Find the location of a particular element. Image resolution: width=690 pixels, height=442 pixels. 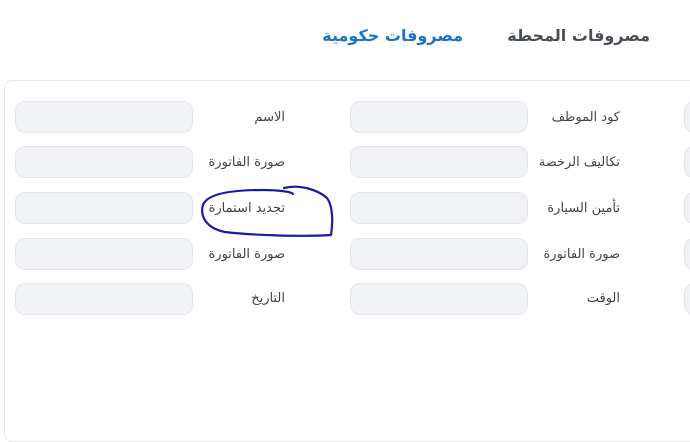

registration-renewal-input is located at coordinates (104, 208).